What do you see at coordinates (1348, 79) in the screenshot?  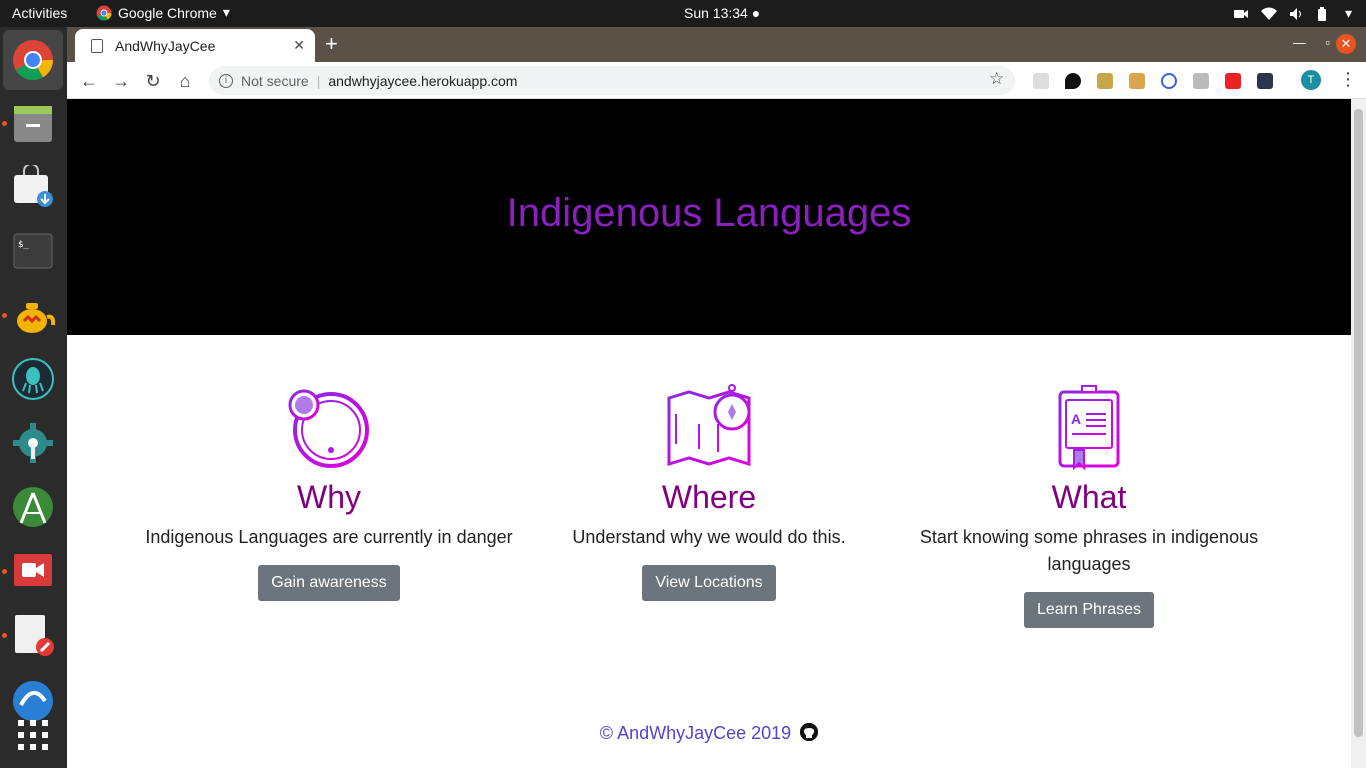 I see `more-options-icon: ⋮` at bounding box center [1348, 79].